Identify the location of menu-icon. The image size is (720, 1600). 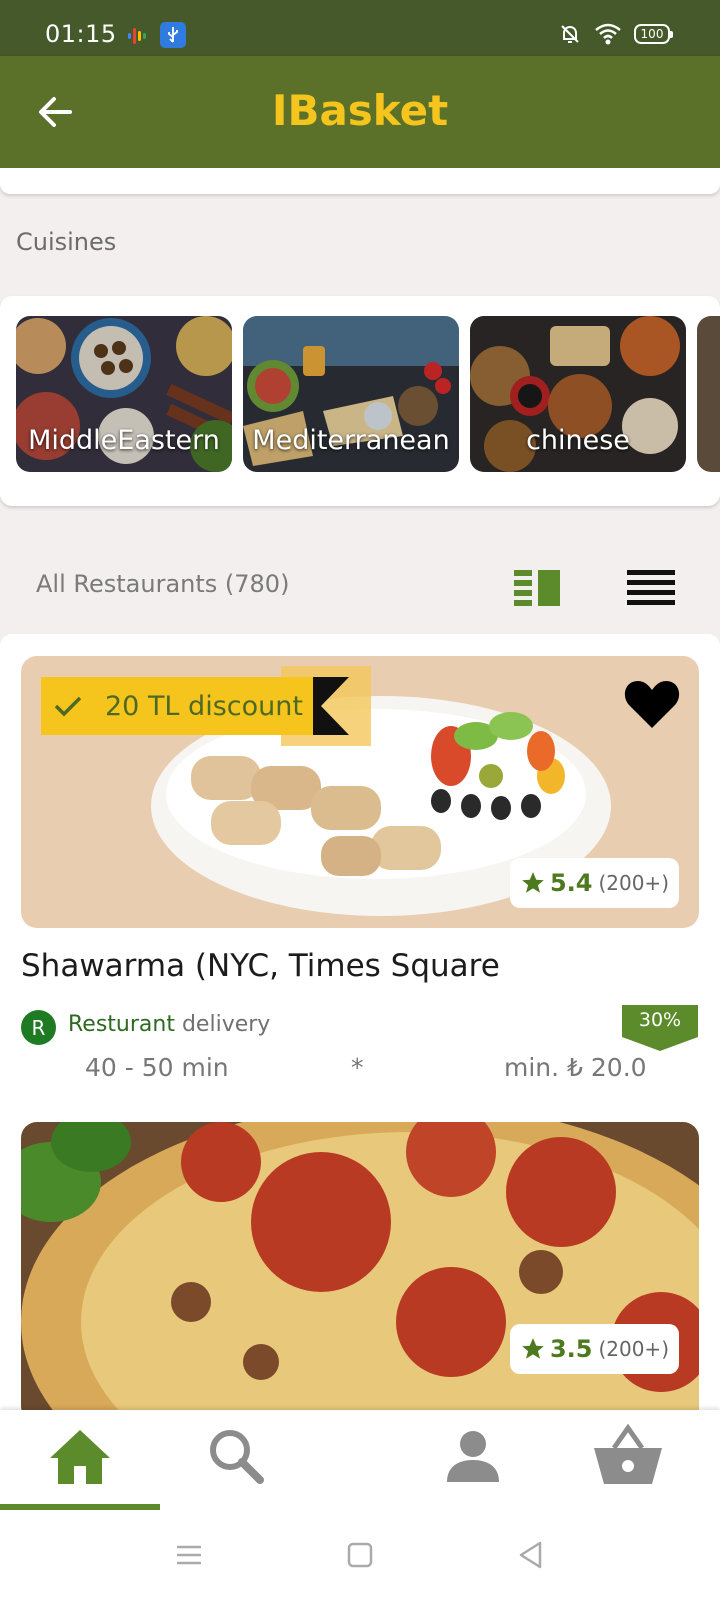
(189, 1555).